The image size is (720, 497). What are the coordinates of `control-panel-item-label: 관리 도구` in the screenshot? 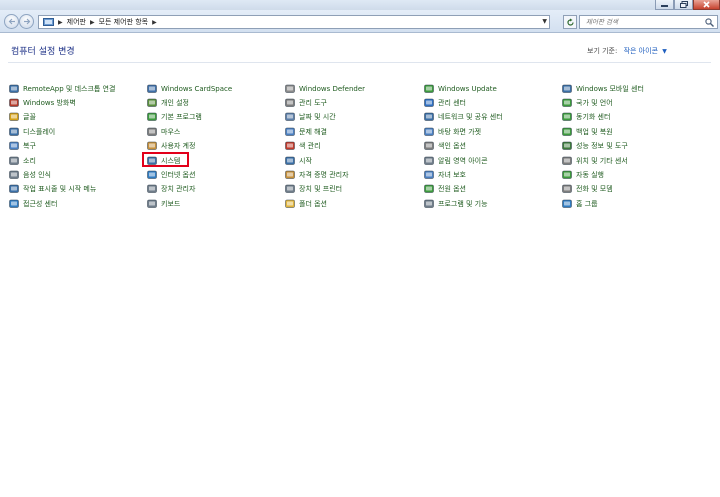 It's located at (313, 102).